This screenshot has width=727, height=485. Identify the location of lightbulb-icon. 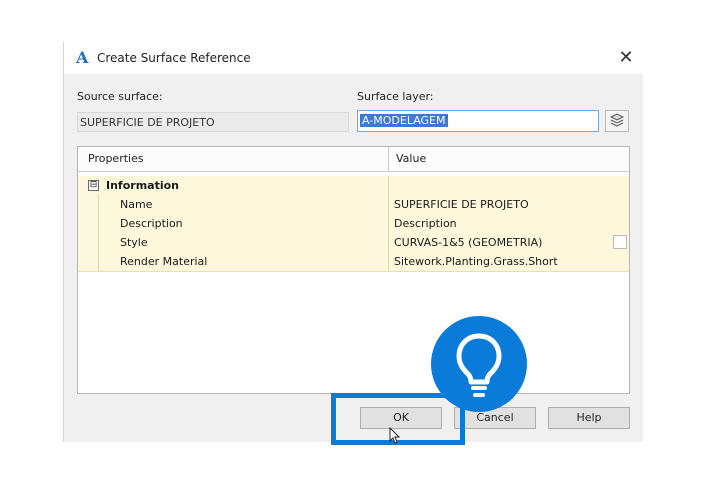
(479, 365).